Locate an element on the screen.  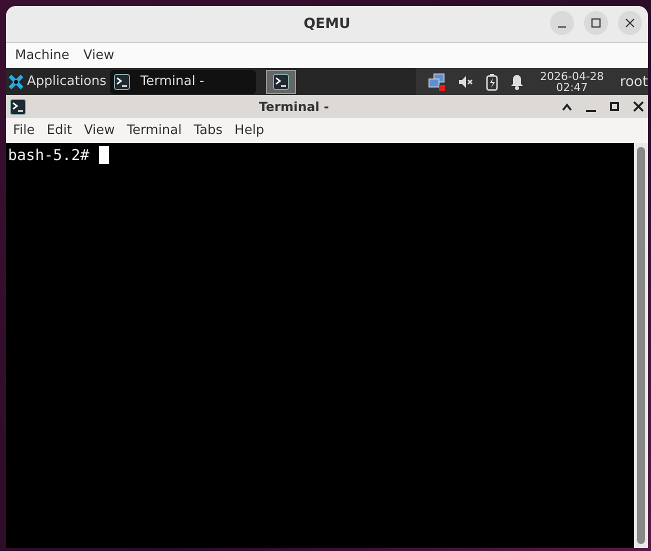
cursor is located at coordinates (104, 155).